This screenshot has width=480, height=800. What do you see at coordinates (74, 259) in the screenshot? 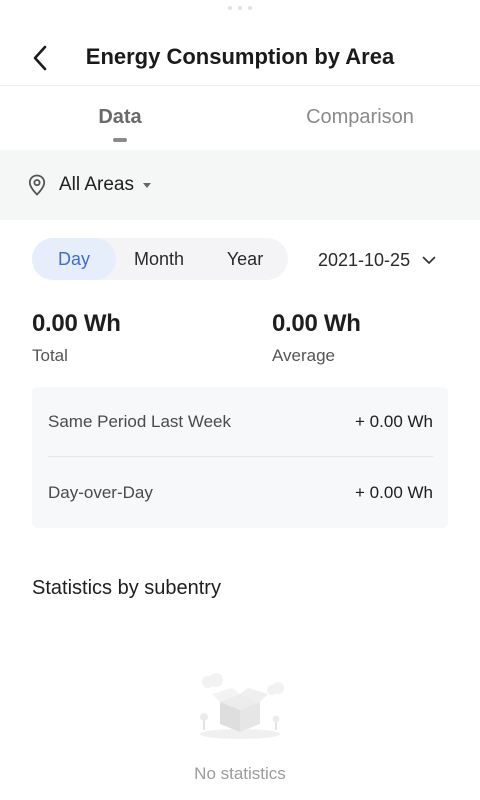
I see `period-day-button: Day` at bounding box center [74, 259].